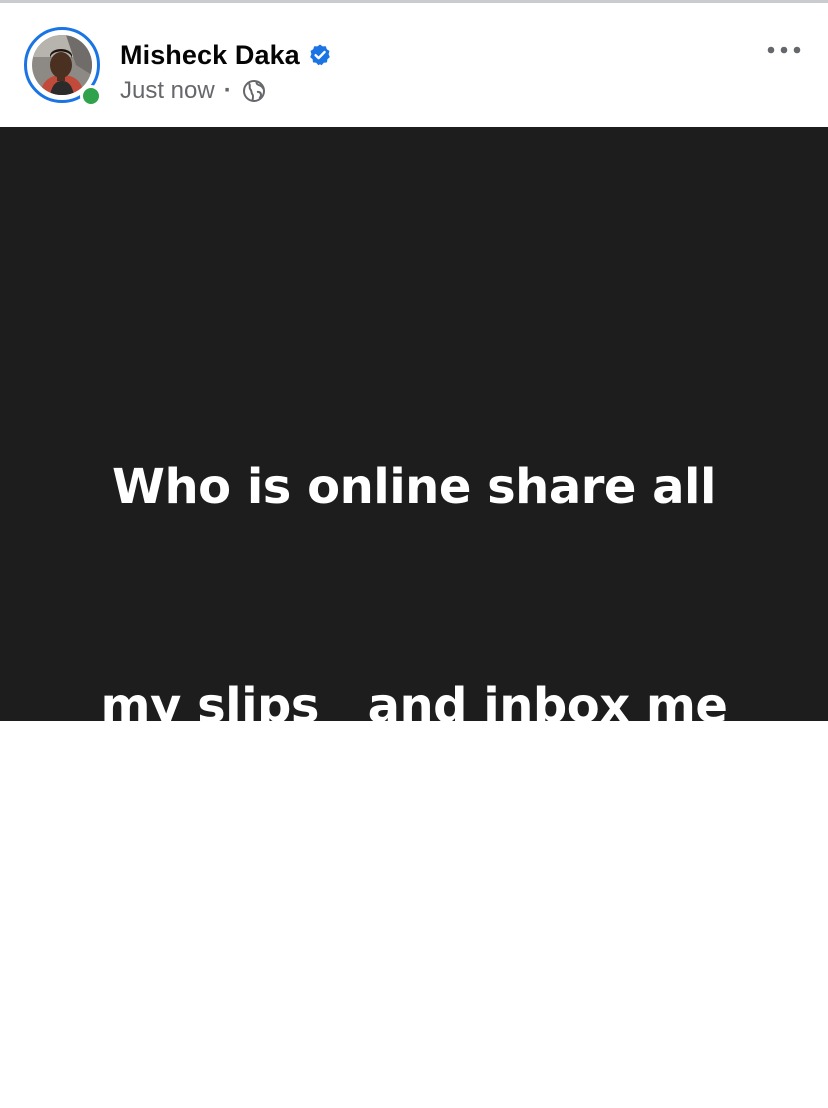 This screenshot has width=828, height=1108. I want to click on author-name: Misheck Daka, so click(210, 55).